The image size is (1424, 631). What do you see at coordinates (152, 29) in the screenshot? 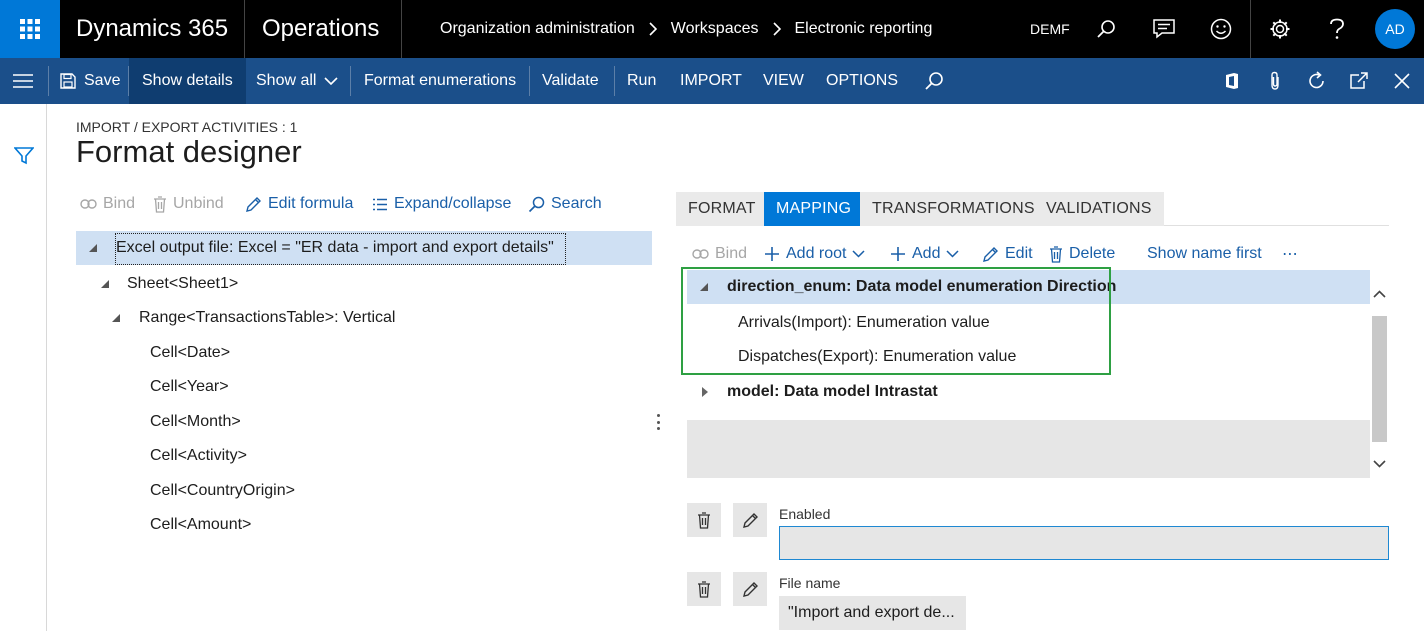
I see `brand-name: Dynamics 365` at bounding box center [152, 29].